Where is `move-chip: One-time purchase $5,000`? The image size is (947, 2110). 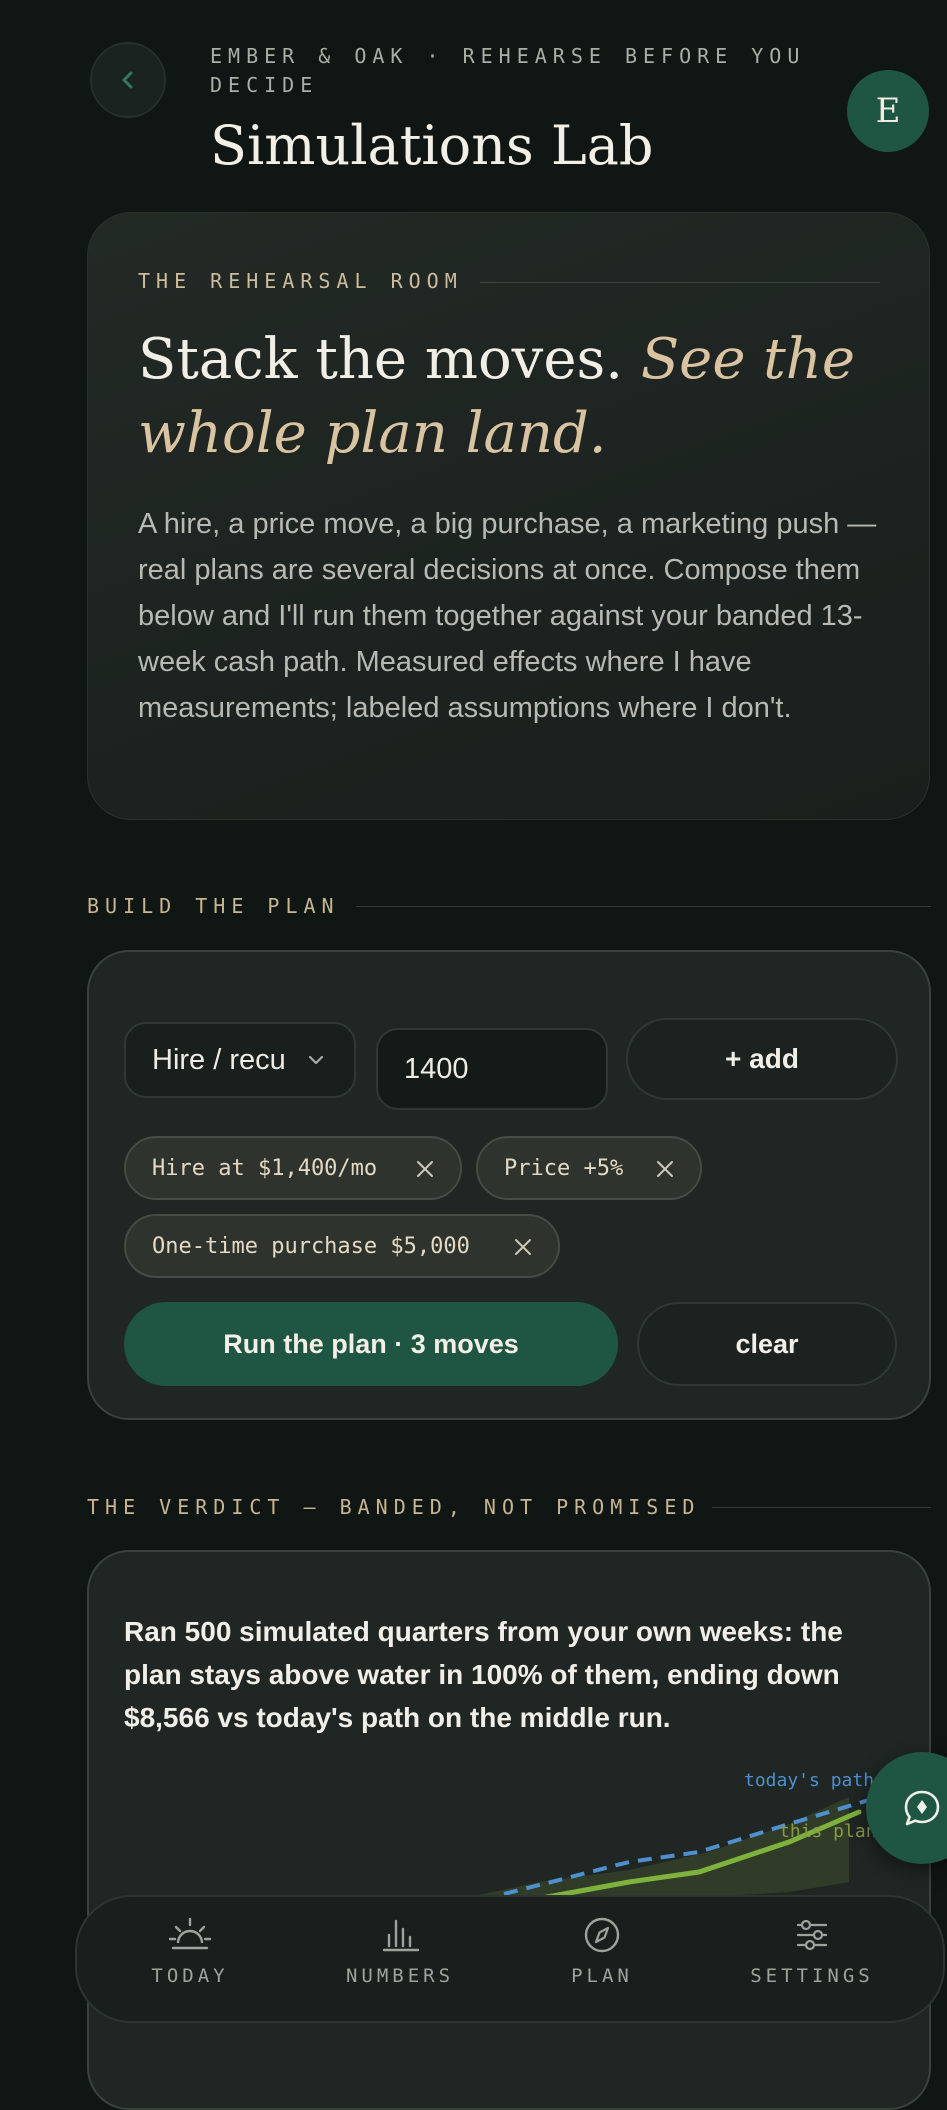 move-chip: One-time purchase $5,000 is located at coordinates (342, 1246).